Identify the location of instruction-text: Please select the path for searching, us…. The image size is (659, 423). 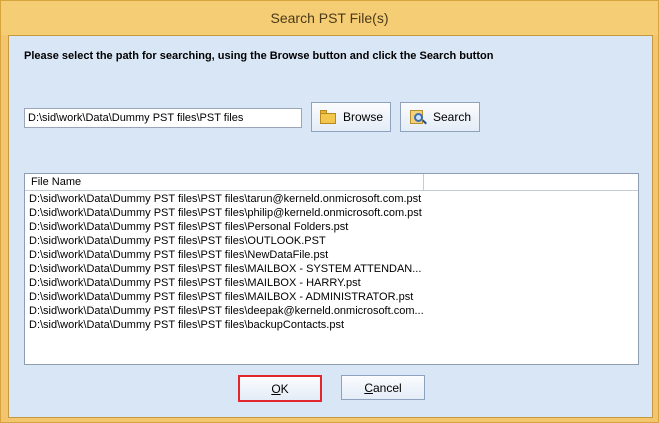
(259, 56).